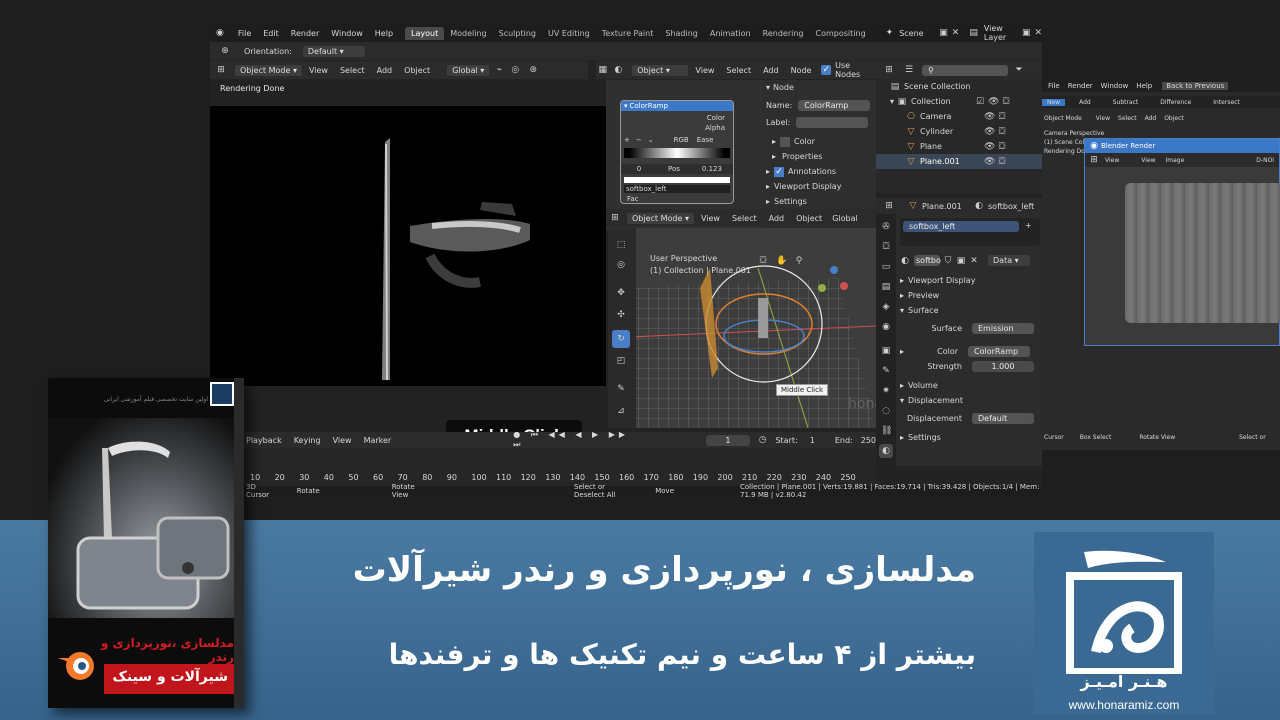  I want to click on tab-layout: Layout, so click(425, 33).